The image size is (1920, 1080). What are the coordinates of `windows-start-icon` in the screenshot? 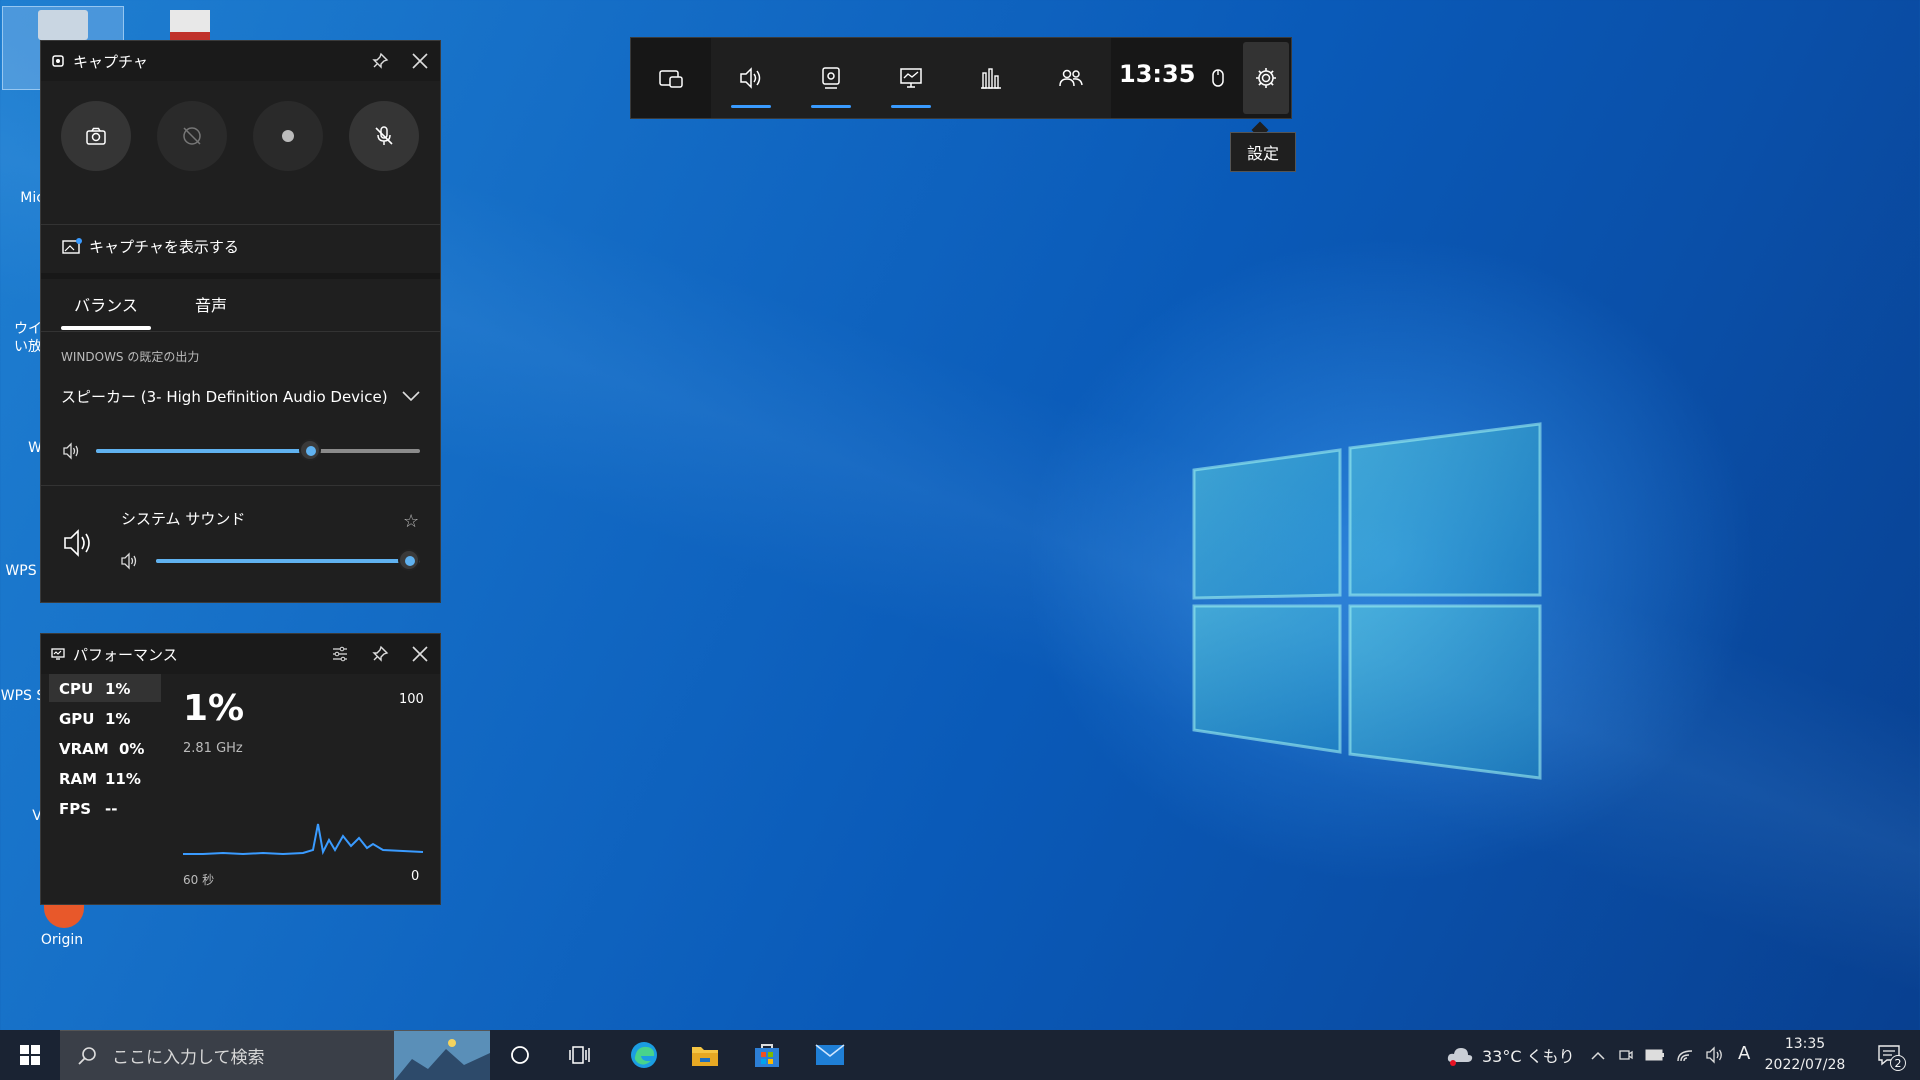 It's located at (30, 1055).